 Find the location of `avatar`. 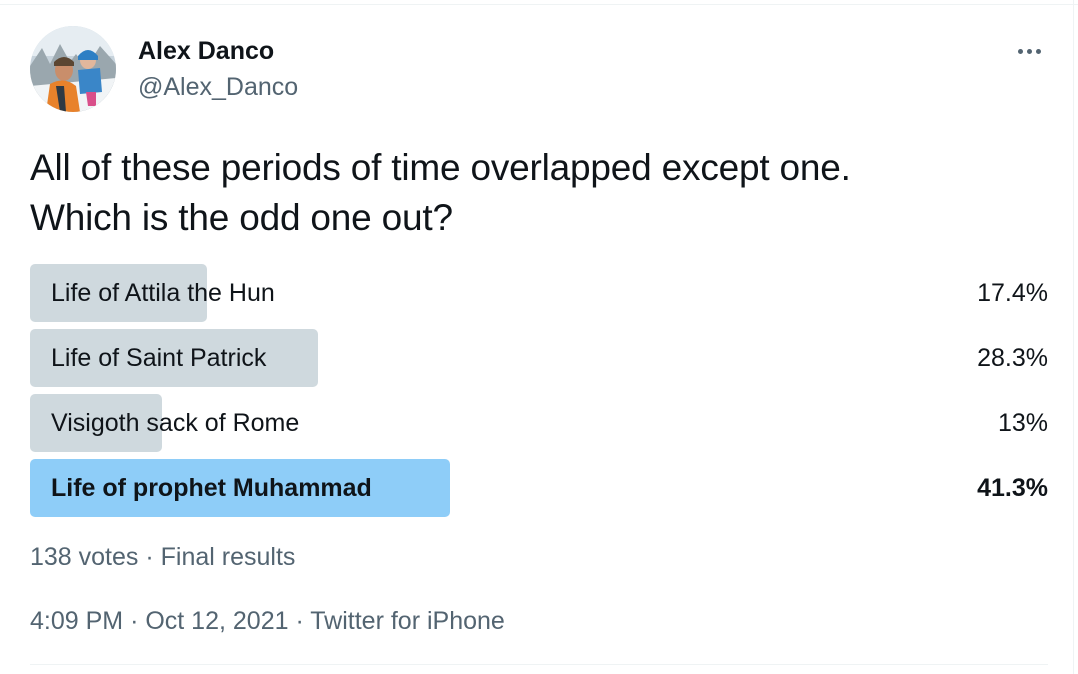

avatar is located at coordinates (73, 69).